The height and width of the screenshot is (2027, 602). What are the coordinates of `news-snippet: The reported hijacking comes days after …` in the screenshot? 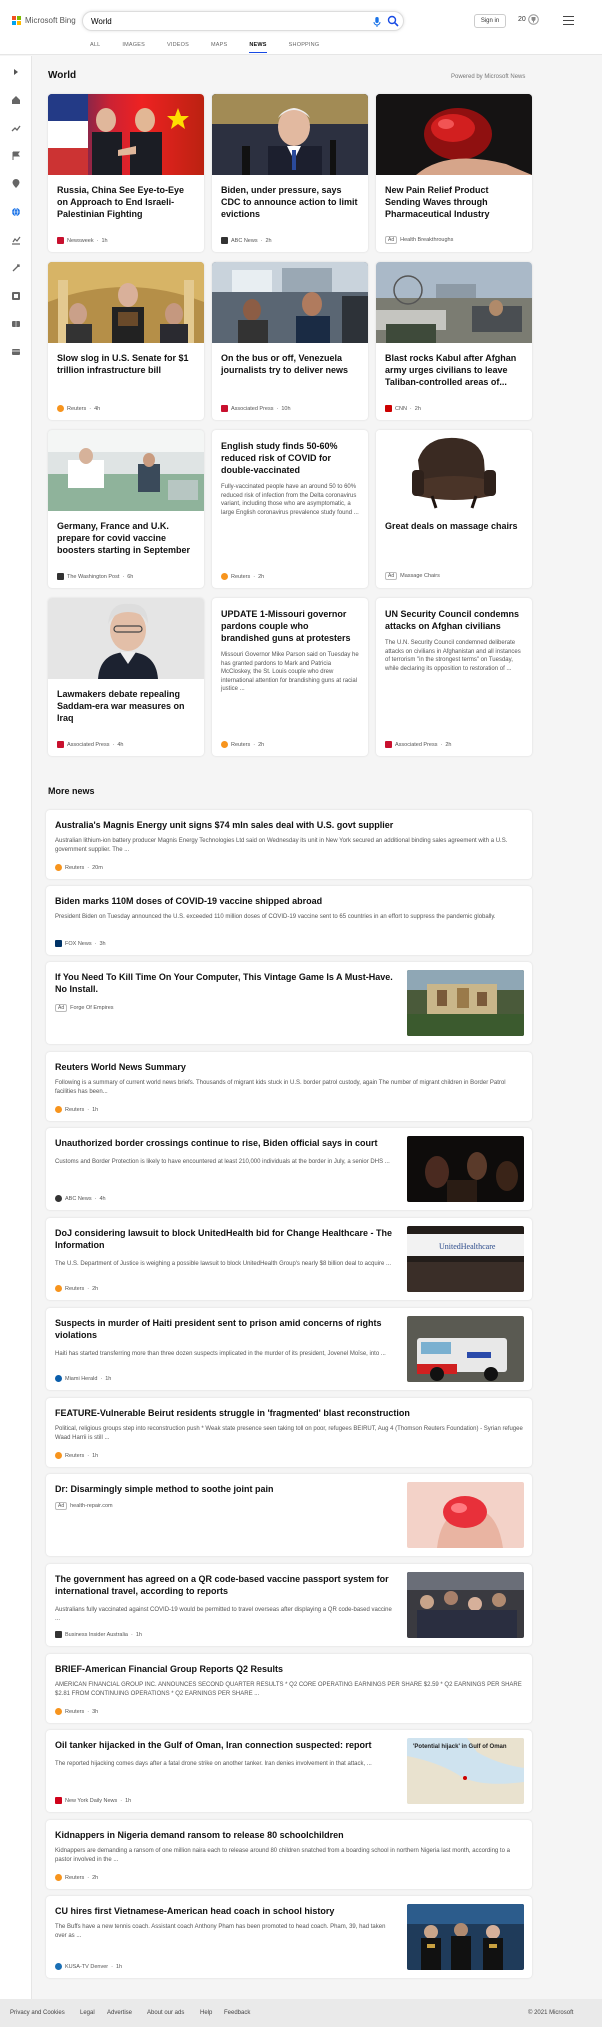 It's located at (213, 1764).